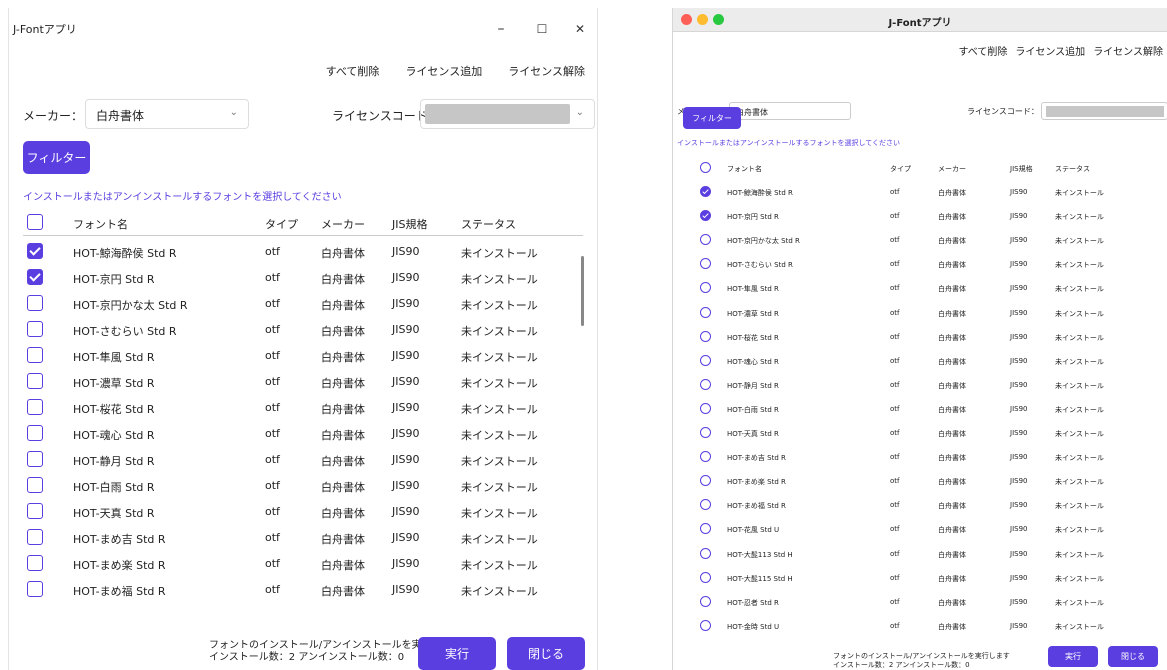  What do you see at coordinates (790, 111) in the screenshot?
I see `maker-input: 白舟書体` at bounding box center [790, 111].